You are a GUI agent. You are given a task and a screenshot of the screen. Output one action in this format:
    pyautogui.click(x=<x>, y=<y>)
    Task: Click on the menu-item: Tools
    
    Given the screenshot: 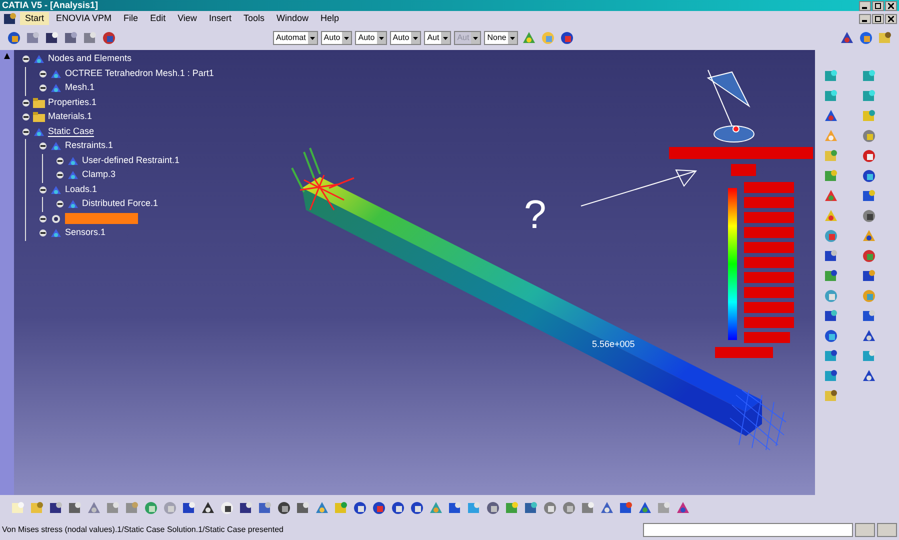 What is the action you would take?
    pyautogui.click(x=254, y=18)
    